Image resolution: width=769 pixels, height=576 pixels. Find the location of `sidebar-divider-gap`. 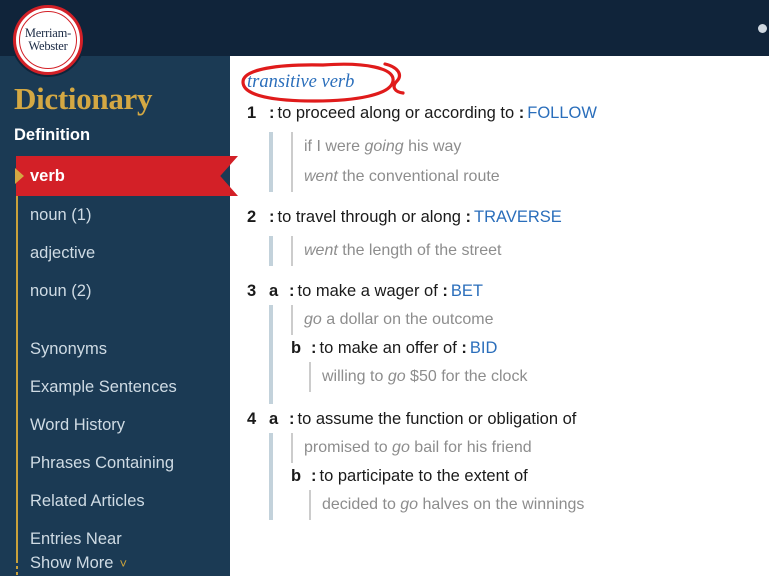

sidebar-divider-gap is located at coordinates (115, 320).